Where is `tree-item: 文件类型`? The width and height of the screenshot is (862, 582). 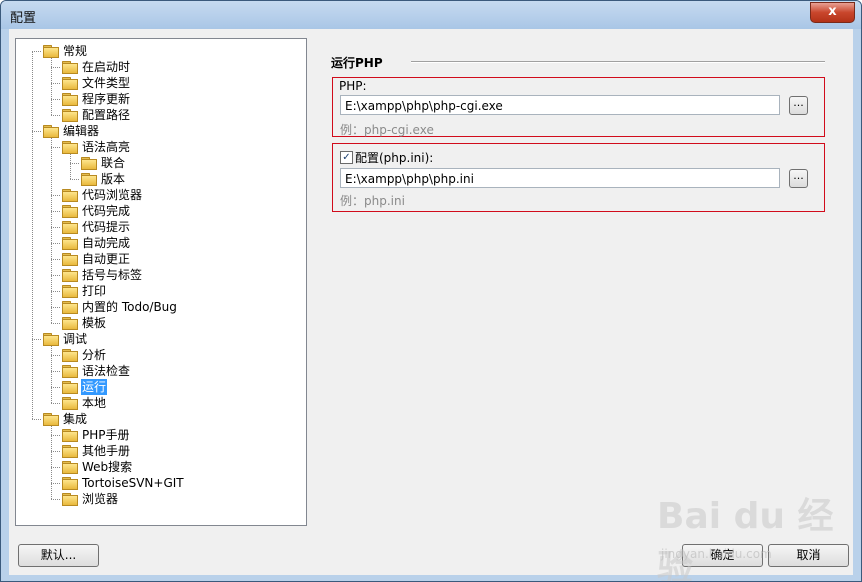 tree-item: 文件类型 is located at coordinates (160, 83).